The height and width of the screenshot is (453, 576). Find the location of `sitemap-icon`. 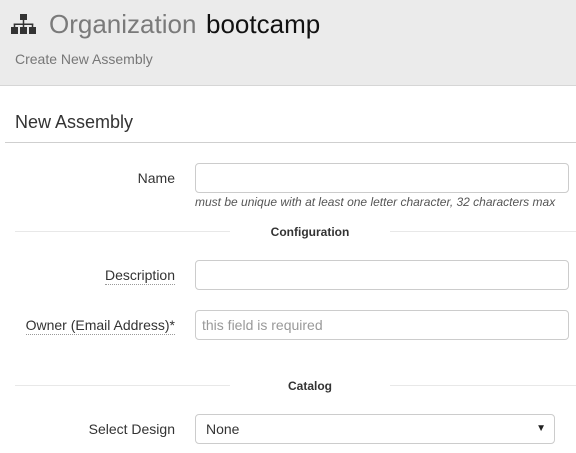

sitemap-icon is located at coordinates (23, 24).